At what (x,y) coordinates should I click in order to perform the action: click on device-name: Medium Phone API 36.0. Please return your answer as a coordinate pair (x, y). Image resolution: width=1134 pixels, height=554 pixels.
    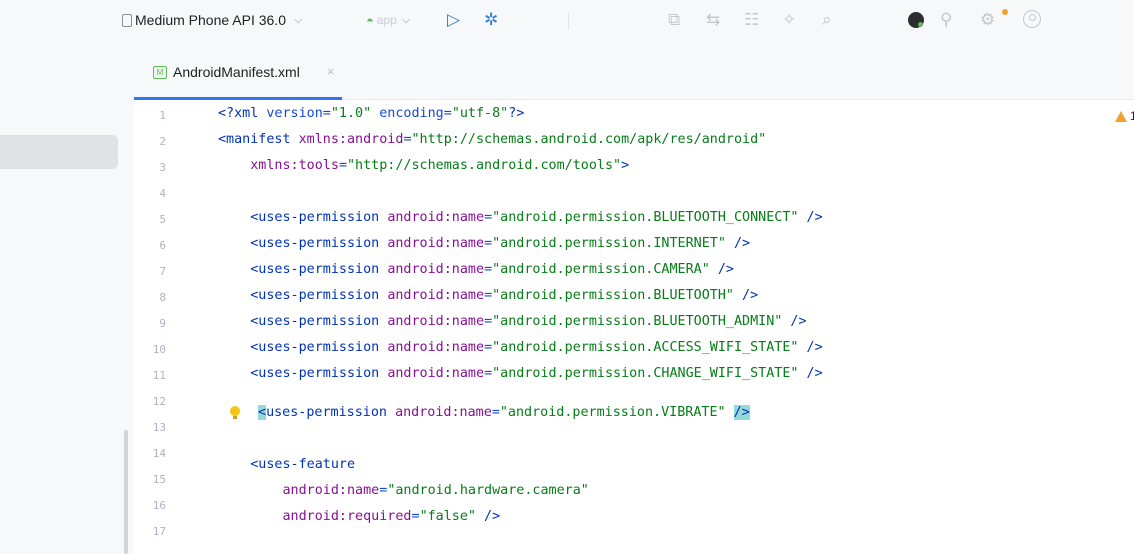
    Looking at the image, I should click on (210, 20).